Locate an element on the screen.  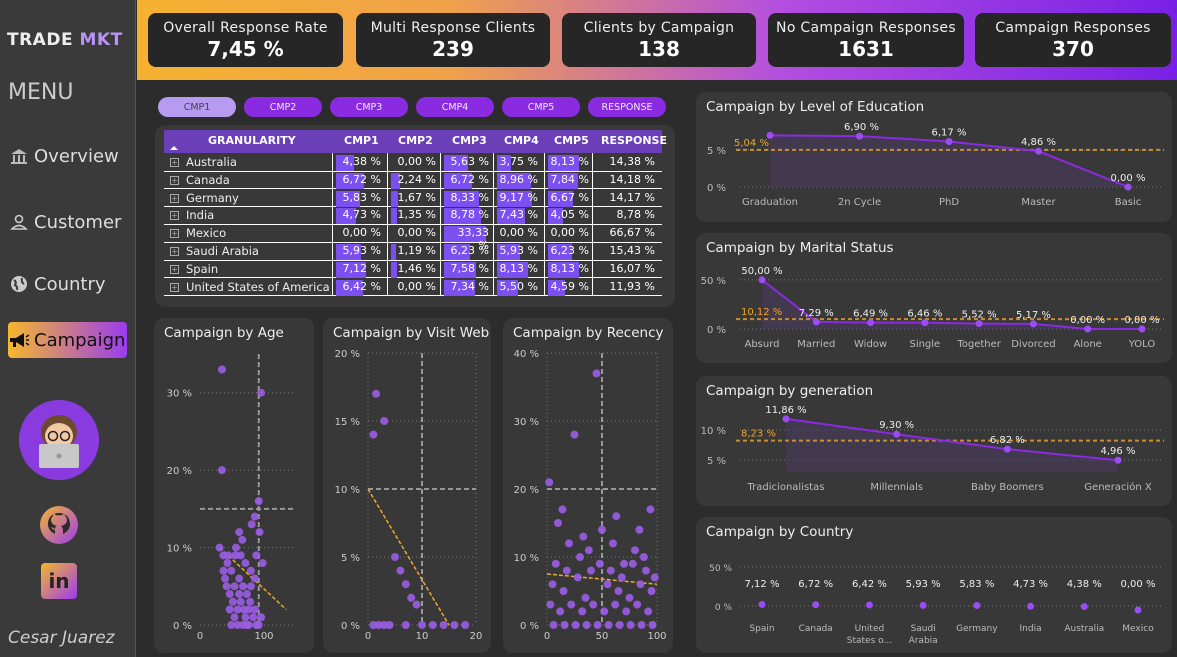
nav-label: Customer is located at coordinates (78, 222).